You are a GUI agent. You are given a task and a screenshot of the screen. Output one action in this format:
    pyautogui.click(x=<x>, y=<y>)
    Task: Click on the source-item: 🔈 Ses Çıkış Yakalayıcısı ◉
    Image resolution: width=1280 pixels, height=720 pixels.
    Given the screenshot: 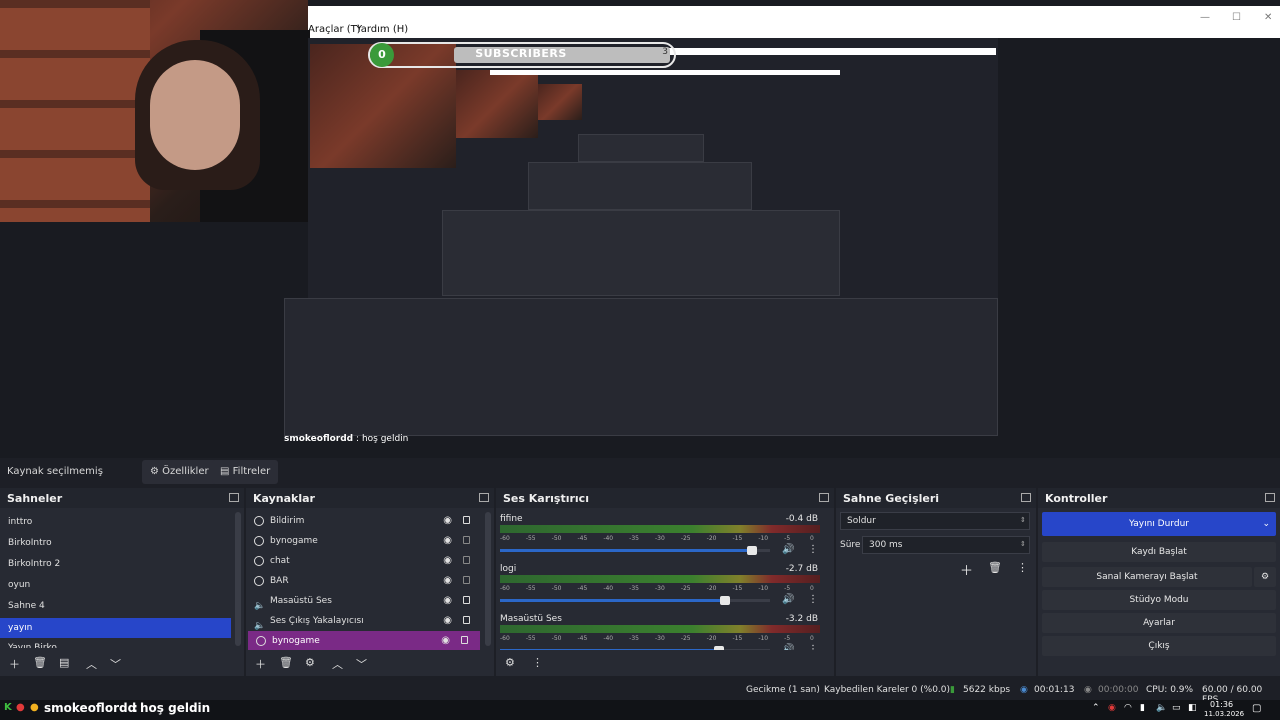 What is the action you would take?
    pyautogui.click(x=364, y=621)
    